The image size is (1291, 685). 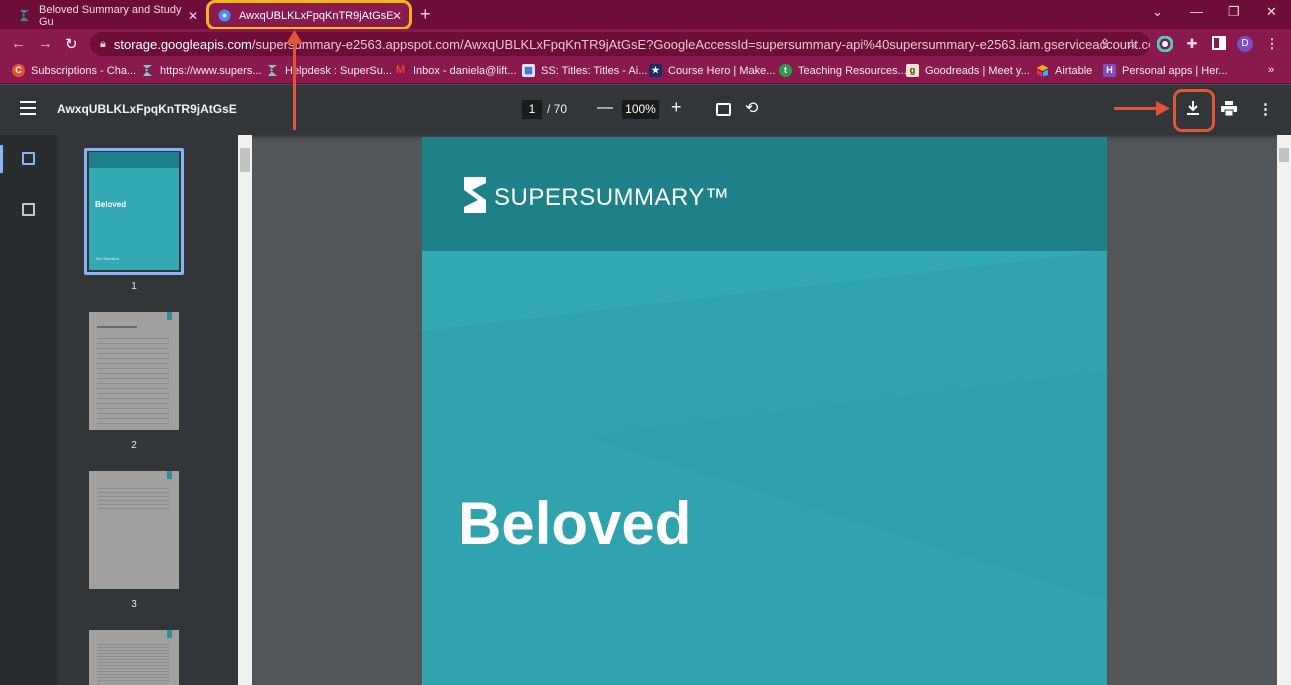 I want to click on book-title: Beloved, so click(x=575, y=523).